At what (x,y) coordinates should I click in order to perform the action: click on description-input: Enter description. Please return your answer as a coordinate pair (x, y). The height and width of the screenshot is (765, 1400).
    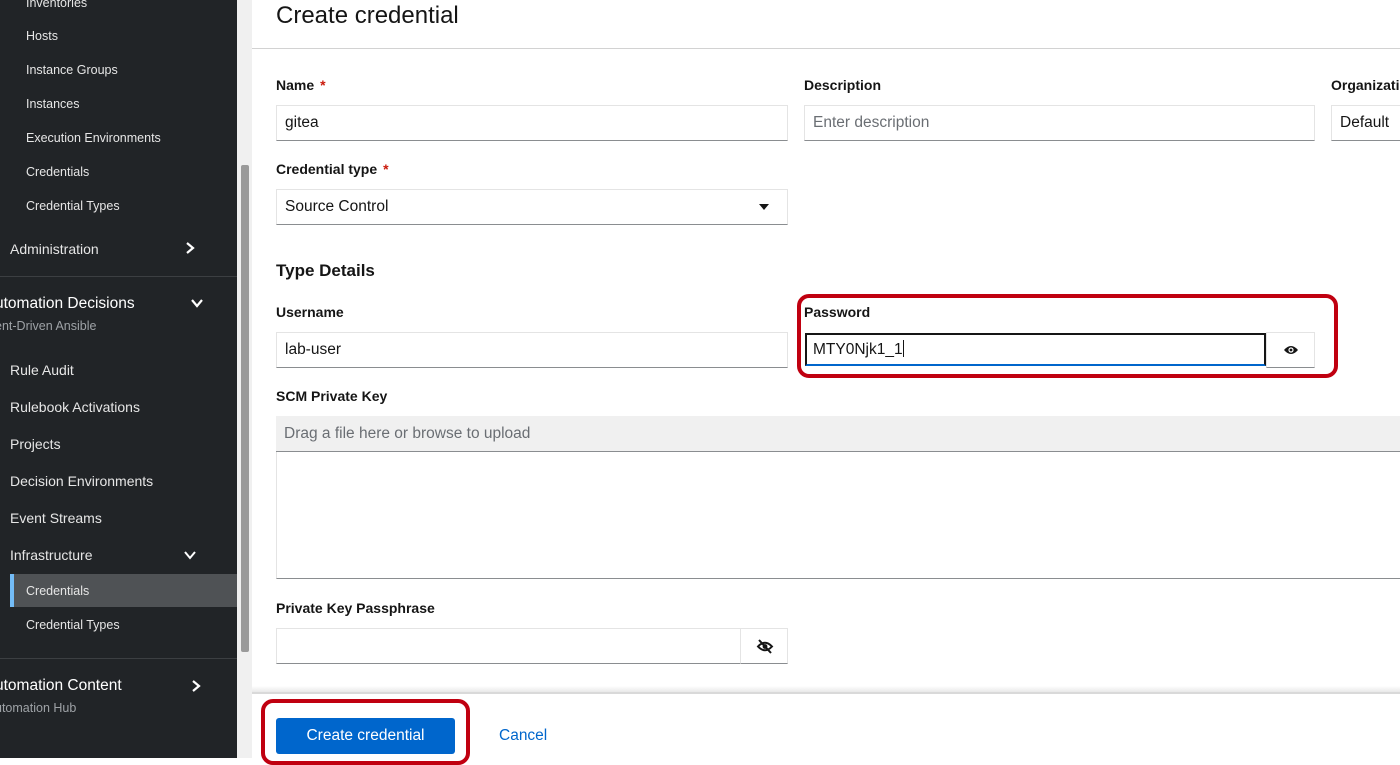
    Looking at the image, I should click on (1059, 123).